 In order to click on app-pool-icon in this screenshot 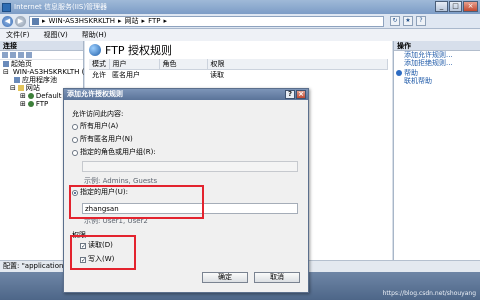, I will do `click(17, 80)`.